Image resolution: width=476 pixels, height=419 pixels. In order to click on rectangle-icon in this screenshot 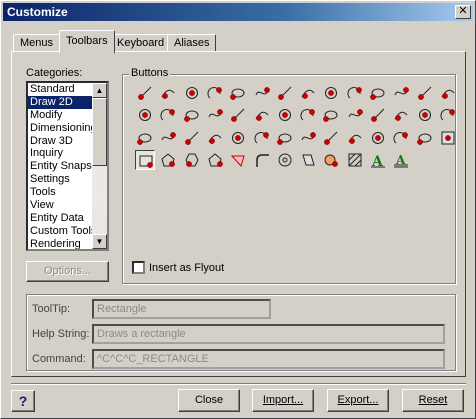, I will do `click(145, 159)`.